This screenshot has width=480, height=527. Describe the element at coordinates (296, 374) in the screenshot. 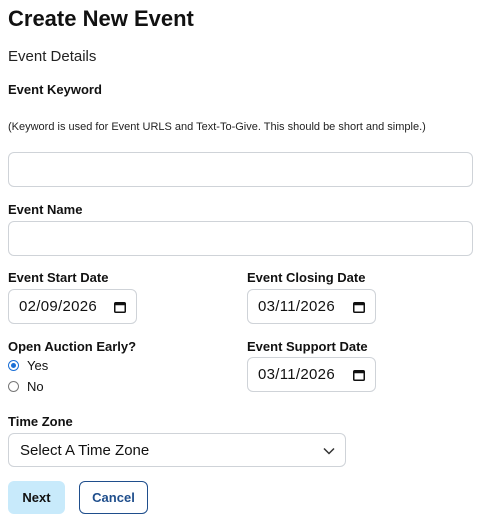

I see `event-support-date-value: 03/11/2026` at that location.